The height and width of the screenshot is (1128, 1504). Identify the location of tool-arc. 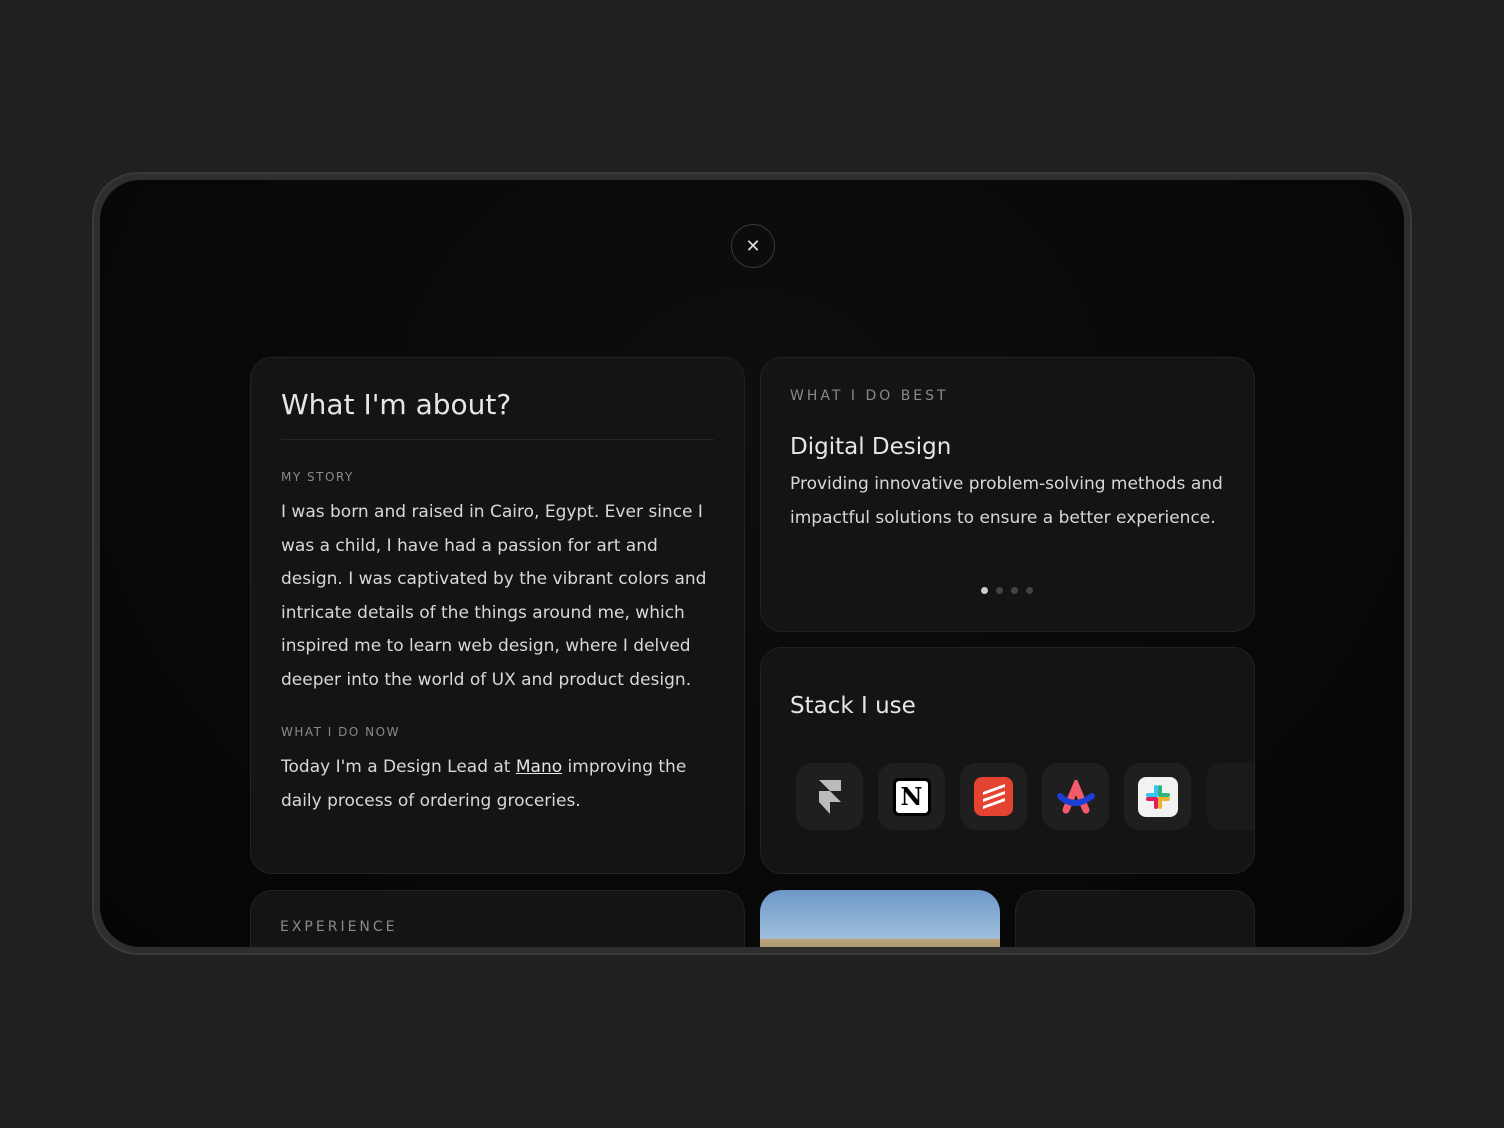
(1075, 796).